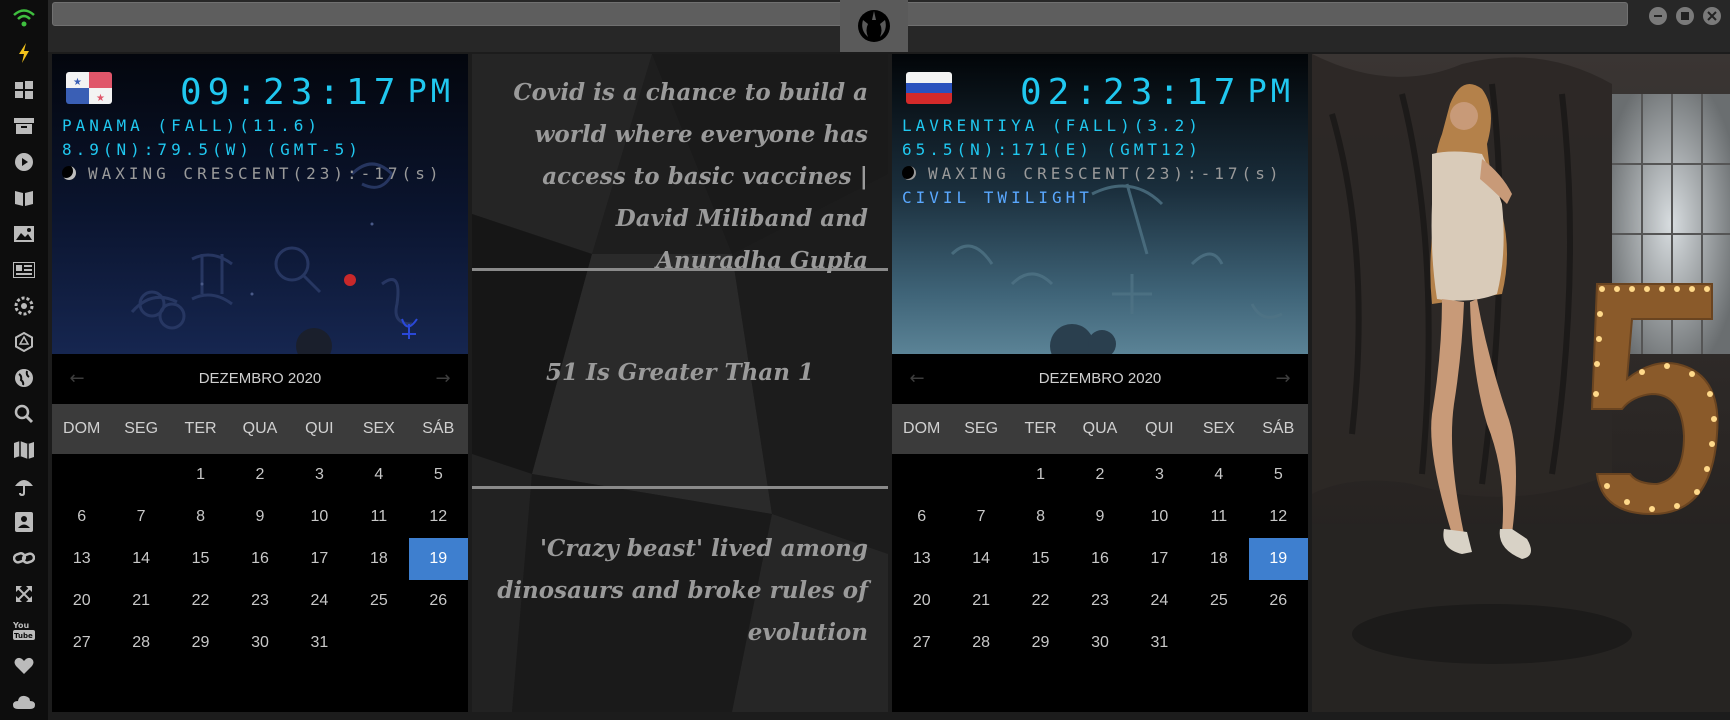 Image resolution: width=1730 pixels, height=720 pixels. What do you see at coordinates (24, 18) in the screenshot?
I see `wifi-icon` at bounding box center [24, 18].